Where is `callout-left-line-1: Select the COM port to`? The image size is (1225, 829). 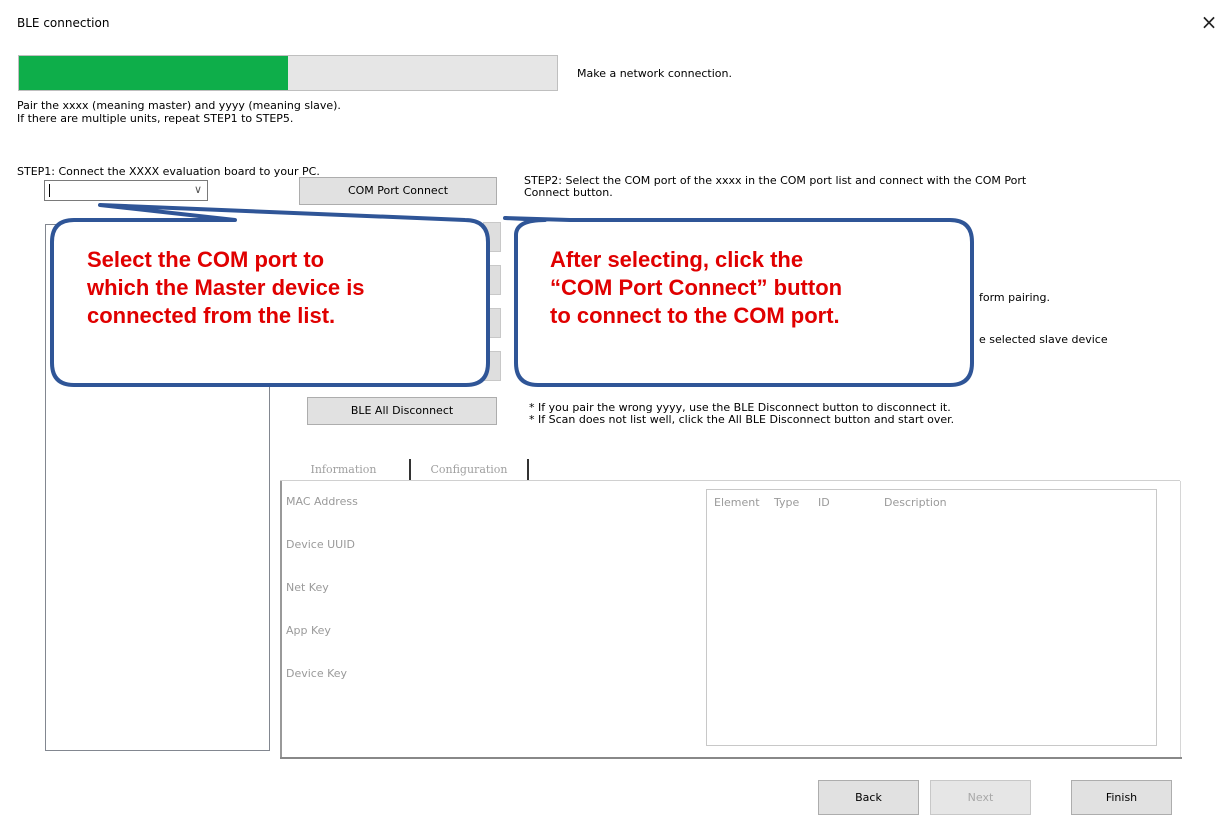
callout-left-line-1: Select the COM port to is located at coordinates (206, 259).